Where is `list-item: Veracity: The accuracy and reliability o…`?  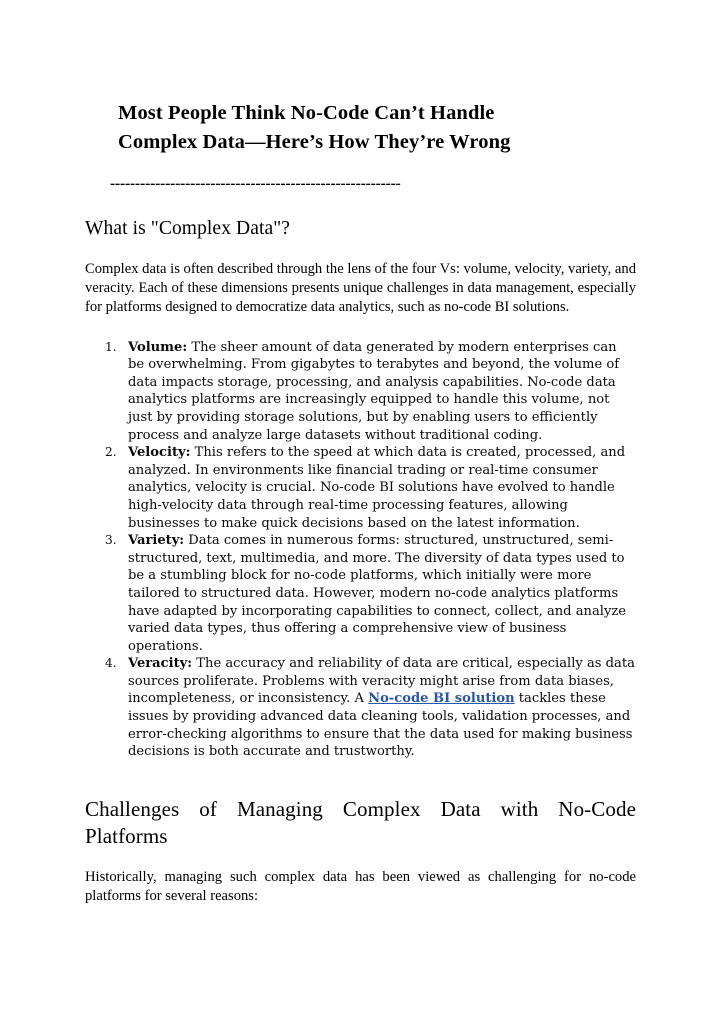 list-item: Veracity: The accuracy and reliability o… is located at coordinates (360, 708).